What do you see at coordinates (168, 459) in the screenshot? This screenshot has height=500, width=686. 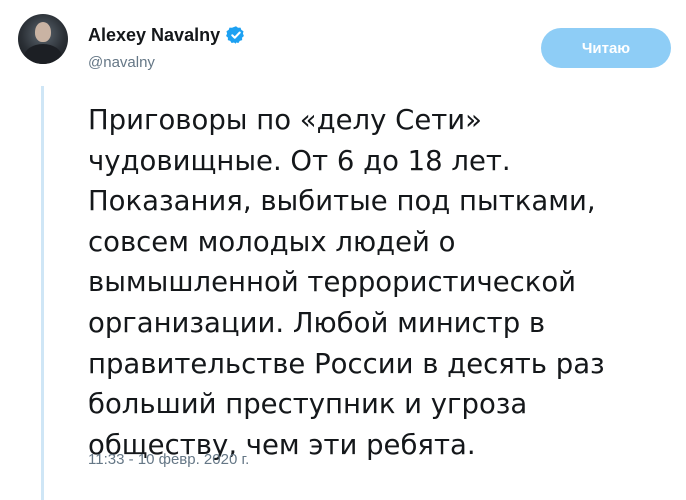 I see `tweet-timestamp: 11:33 - 10 февр. 2020 г.` at bounding box center [168, 459].